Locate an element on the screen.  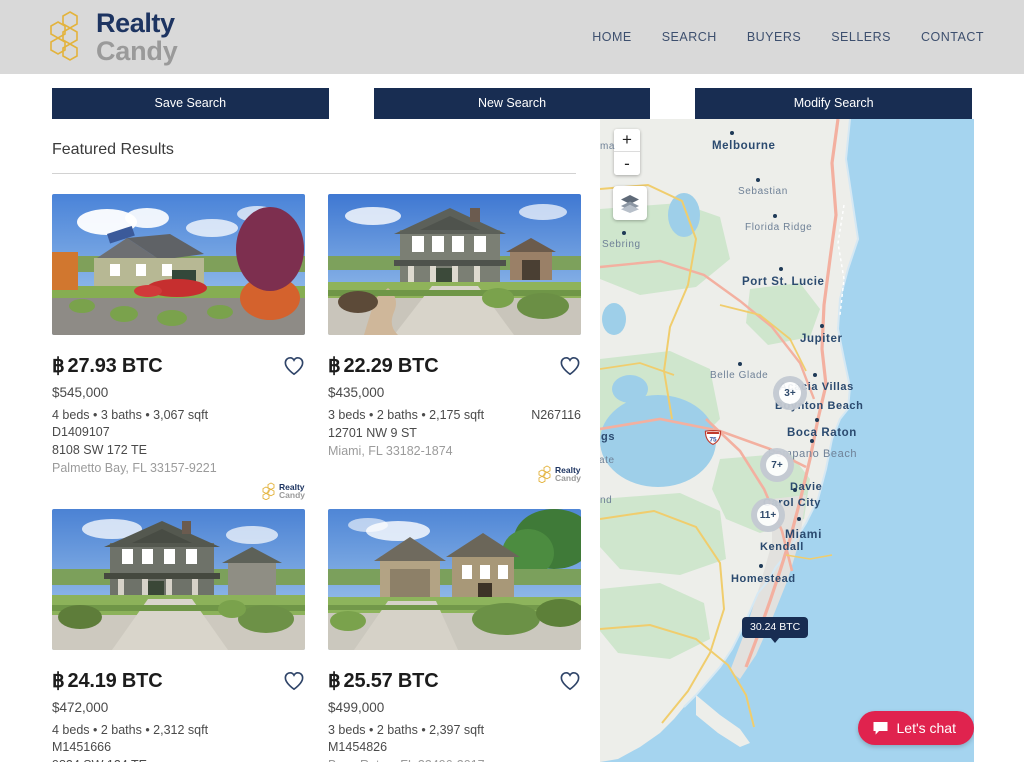
btc-price: ฿ 25.57 BTC is located at coordinates (383, 680).